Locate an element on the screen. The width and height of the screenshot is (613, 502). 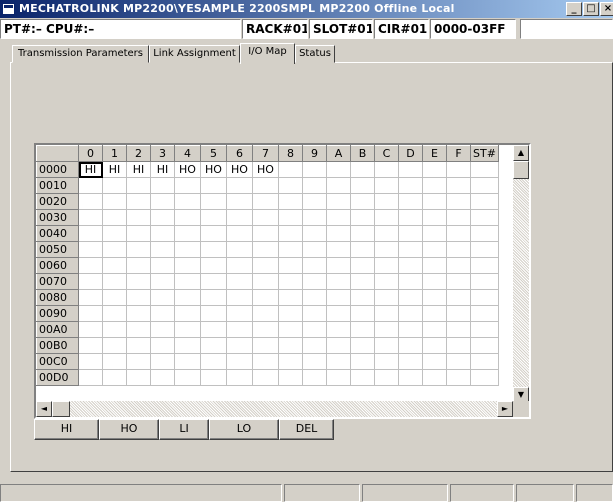
row-header-address: 00D0 is located at coordinates (57, 377).